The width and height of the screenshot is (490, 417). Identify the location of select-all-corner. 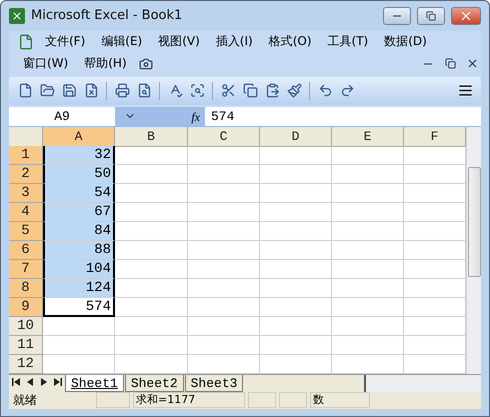
(26, 136).